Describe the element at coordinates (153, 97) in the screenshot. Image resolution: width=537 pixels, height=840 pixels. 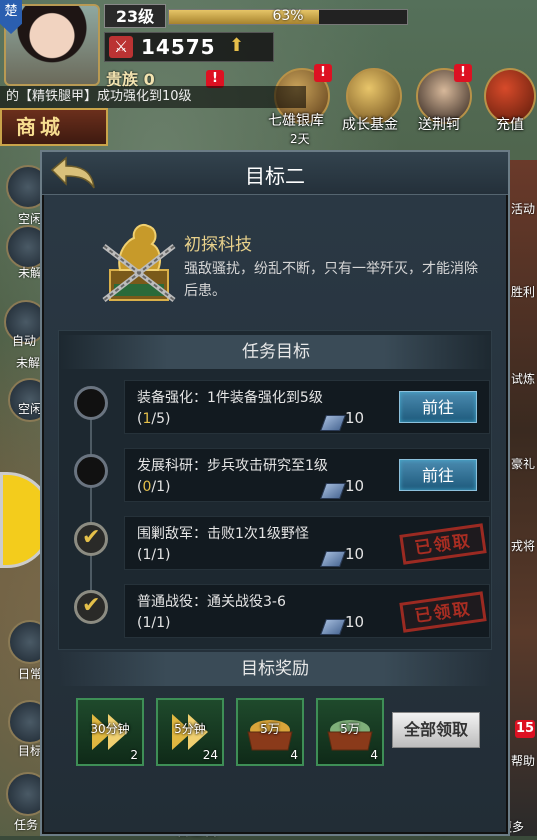
I see `news-ticker: 的【精铁腿甲】成功强化到10级` at that location.